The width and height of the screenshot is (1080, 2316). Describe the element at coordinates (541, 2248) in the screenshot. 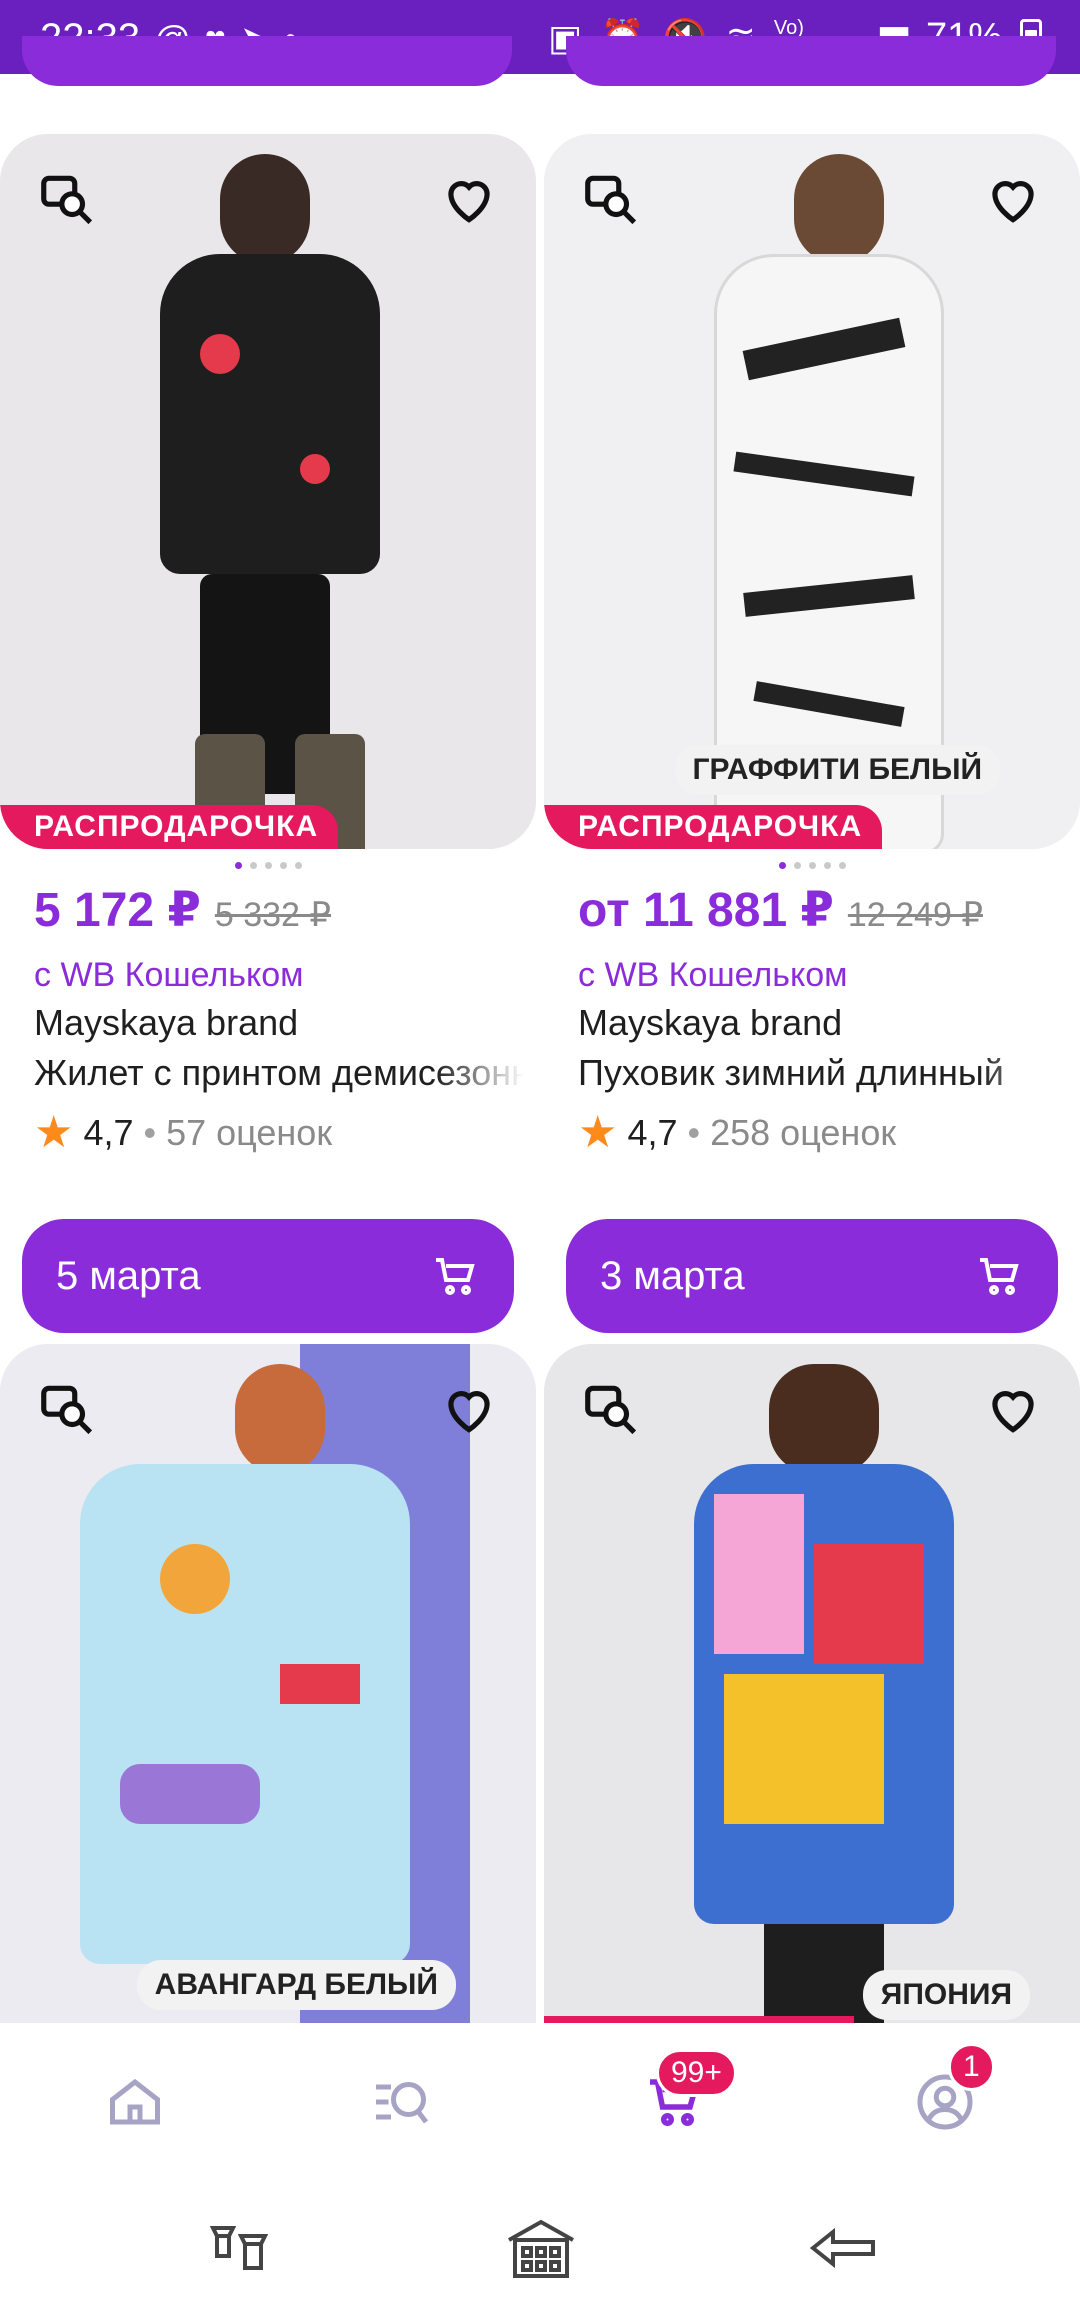

I see `home-building-icon` at that location.